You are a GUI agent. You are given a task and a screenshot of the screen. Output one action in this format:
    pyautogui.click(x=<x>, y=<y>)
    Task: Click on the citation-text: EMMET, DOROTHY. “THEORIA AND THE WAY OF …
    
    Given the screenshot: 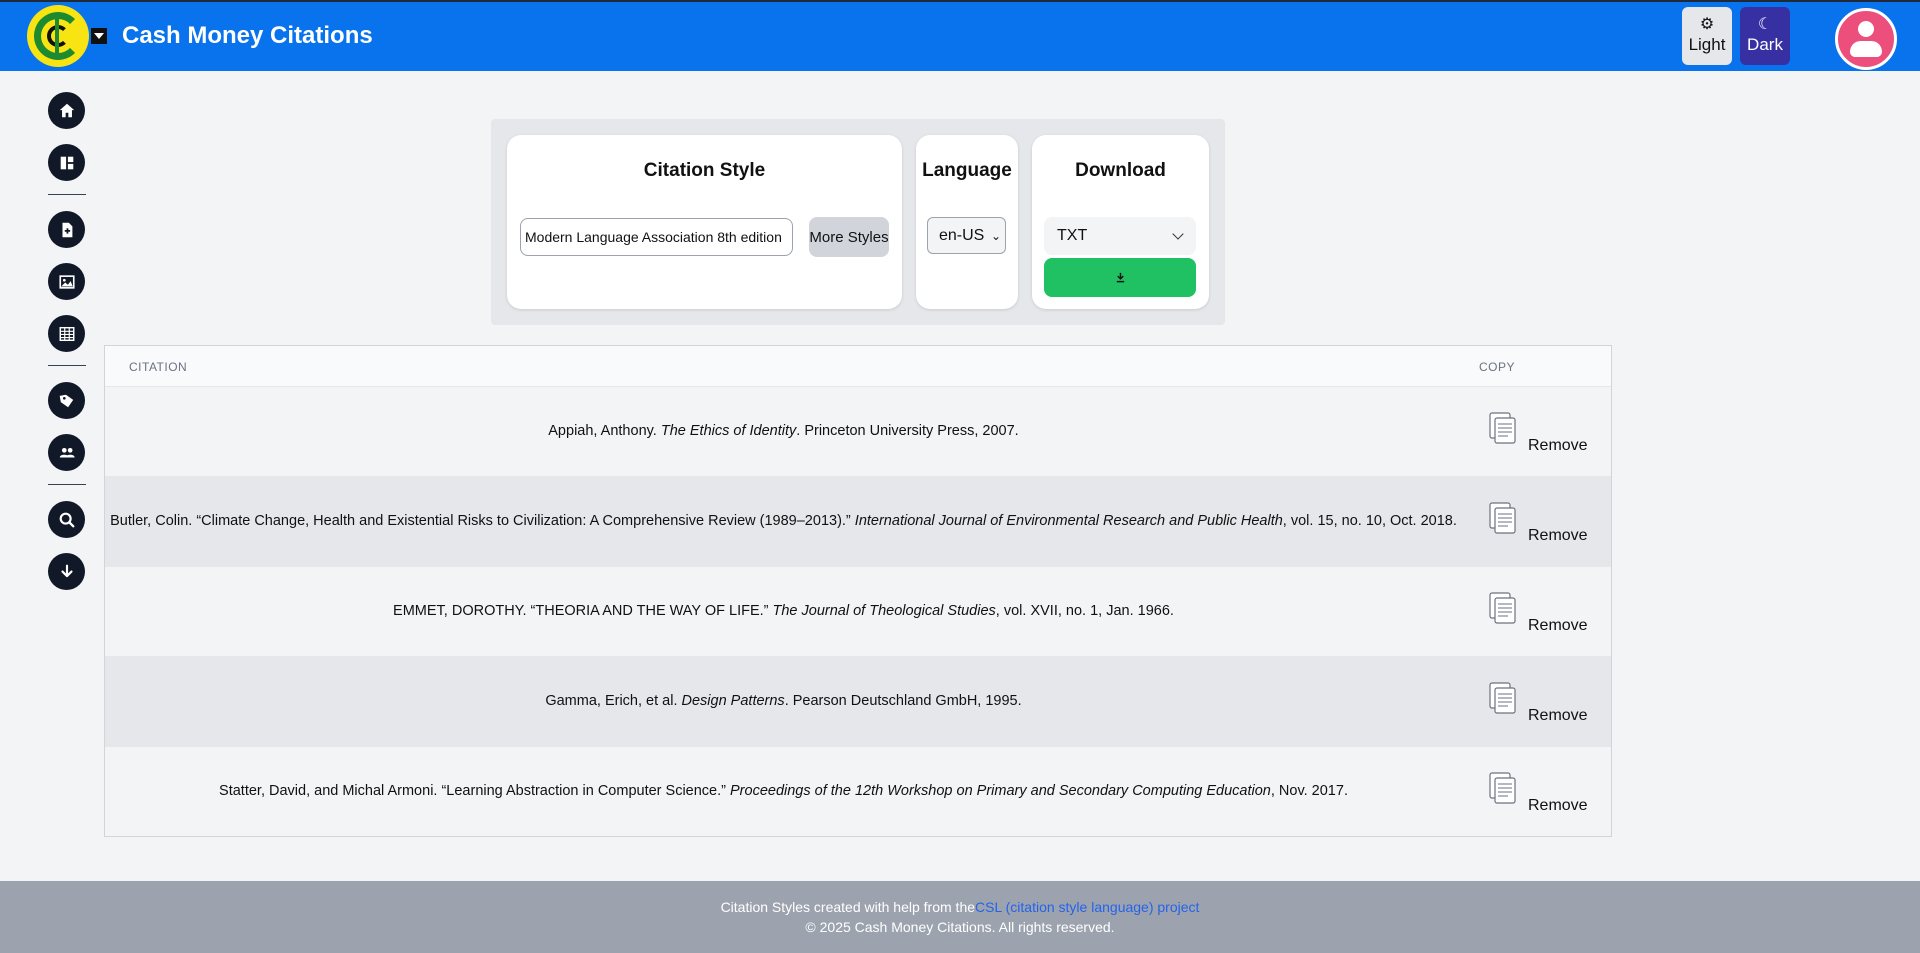 What is the action you would take?
    pyautogui.click(x=783, y=611)
    